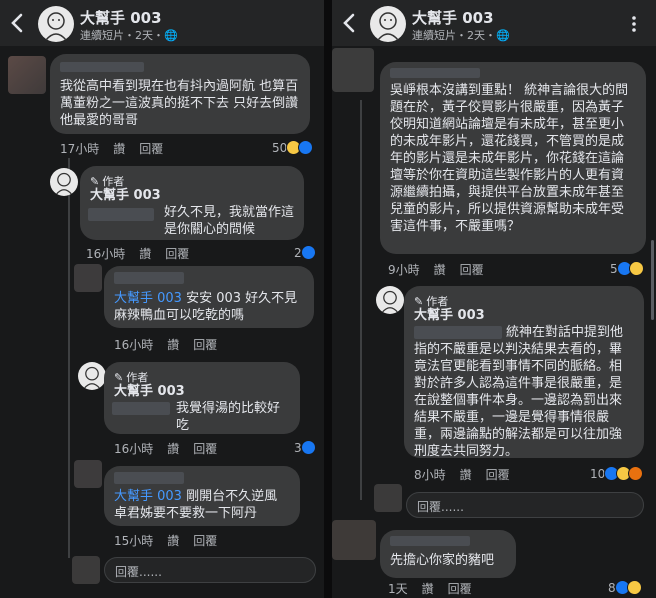  I want to click on haha-reaction-icon, so click(634, 587).